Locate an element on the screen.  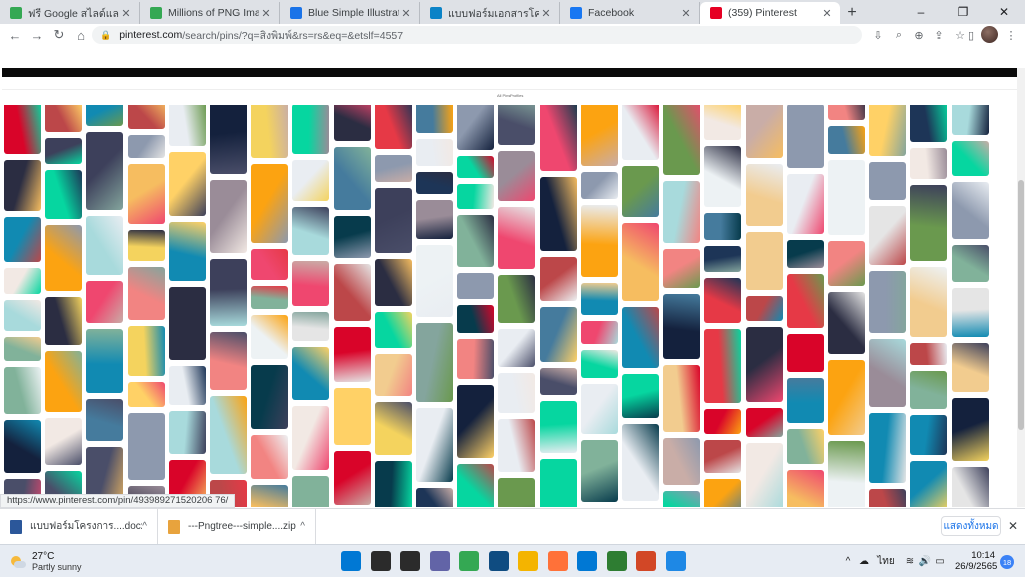
download-item-zip: ---Pngtree---simple....zip ^ is located at coordinates (237, 526).